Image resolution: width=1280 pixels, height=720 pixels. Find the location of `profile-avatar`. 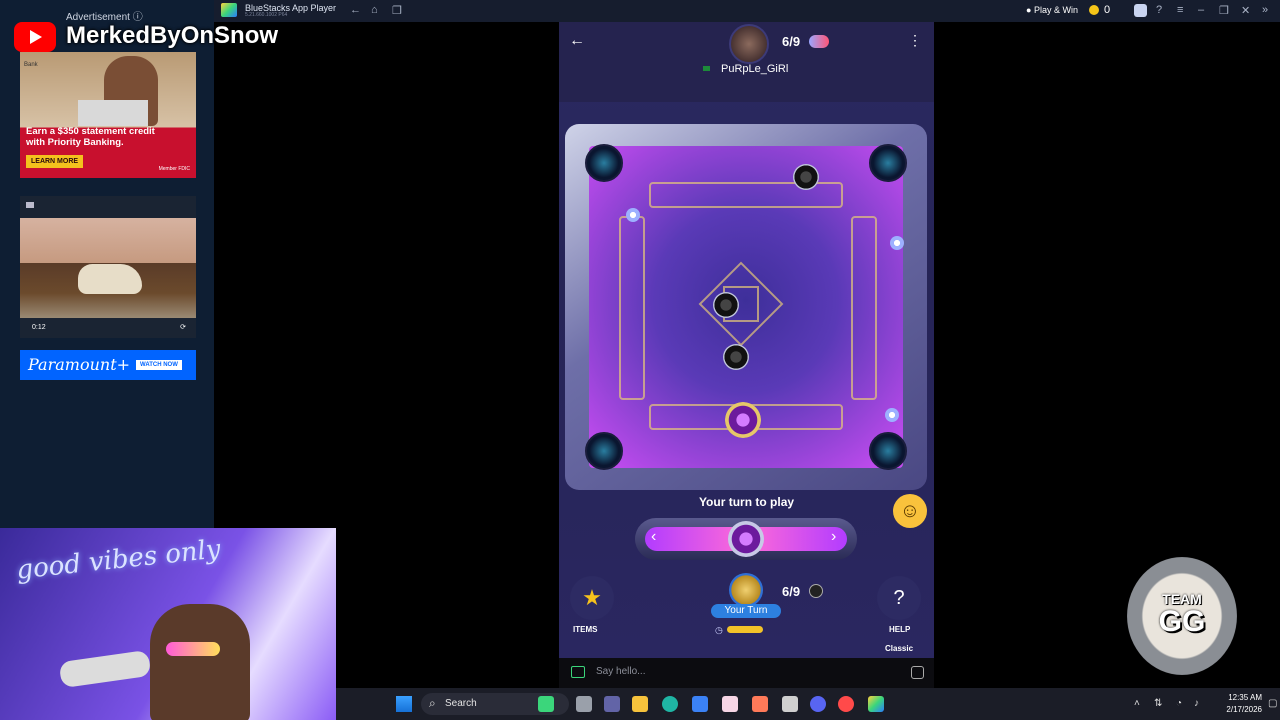

profile-avatar is located at coordinates (1140, 10).